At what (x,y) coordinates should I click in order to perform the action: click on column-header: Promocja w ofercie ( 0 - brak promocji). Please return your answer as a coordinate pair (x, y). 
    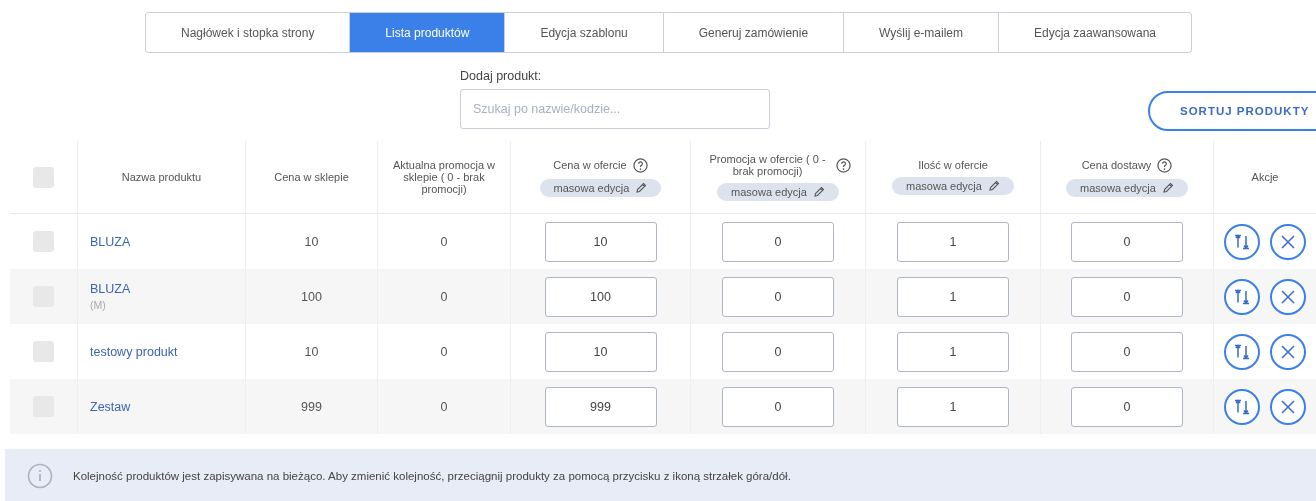
    Looking at the image, I should click on (767, 165).